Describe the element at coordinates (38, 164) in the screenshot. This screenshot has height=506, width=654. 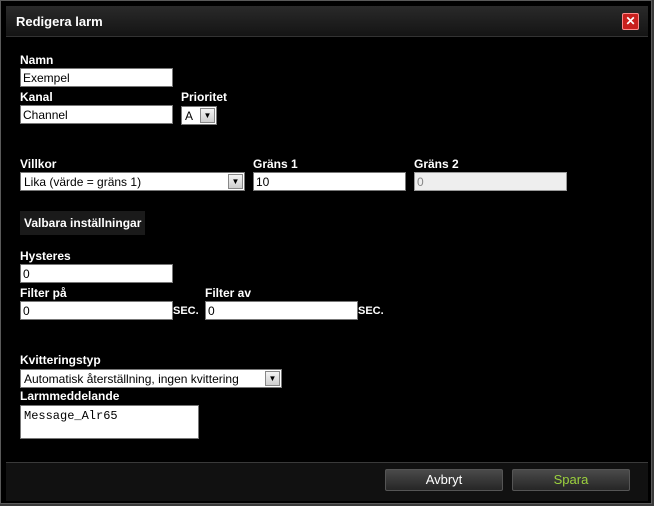
I see `condition-label: Villkor` at that location.